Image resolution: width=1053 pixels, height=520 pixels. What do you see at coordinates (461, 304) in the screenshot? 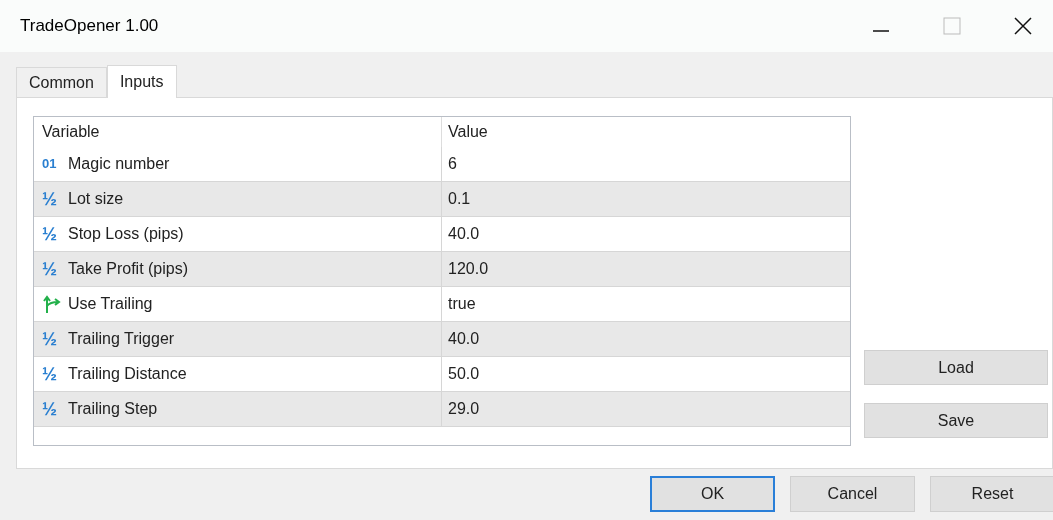
I see `variable-value: true` at bounding box center [461, 304].